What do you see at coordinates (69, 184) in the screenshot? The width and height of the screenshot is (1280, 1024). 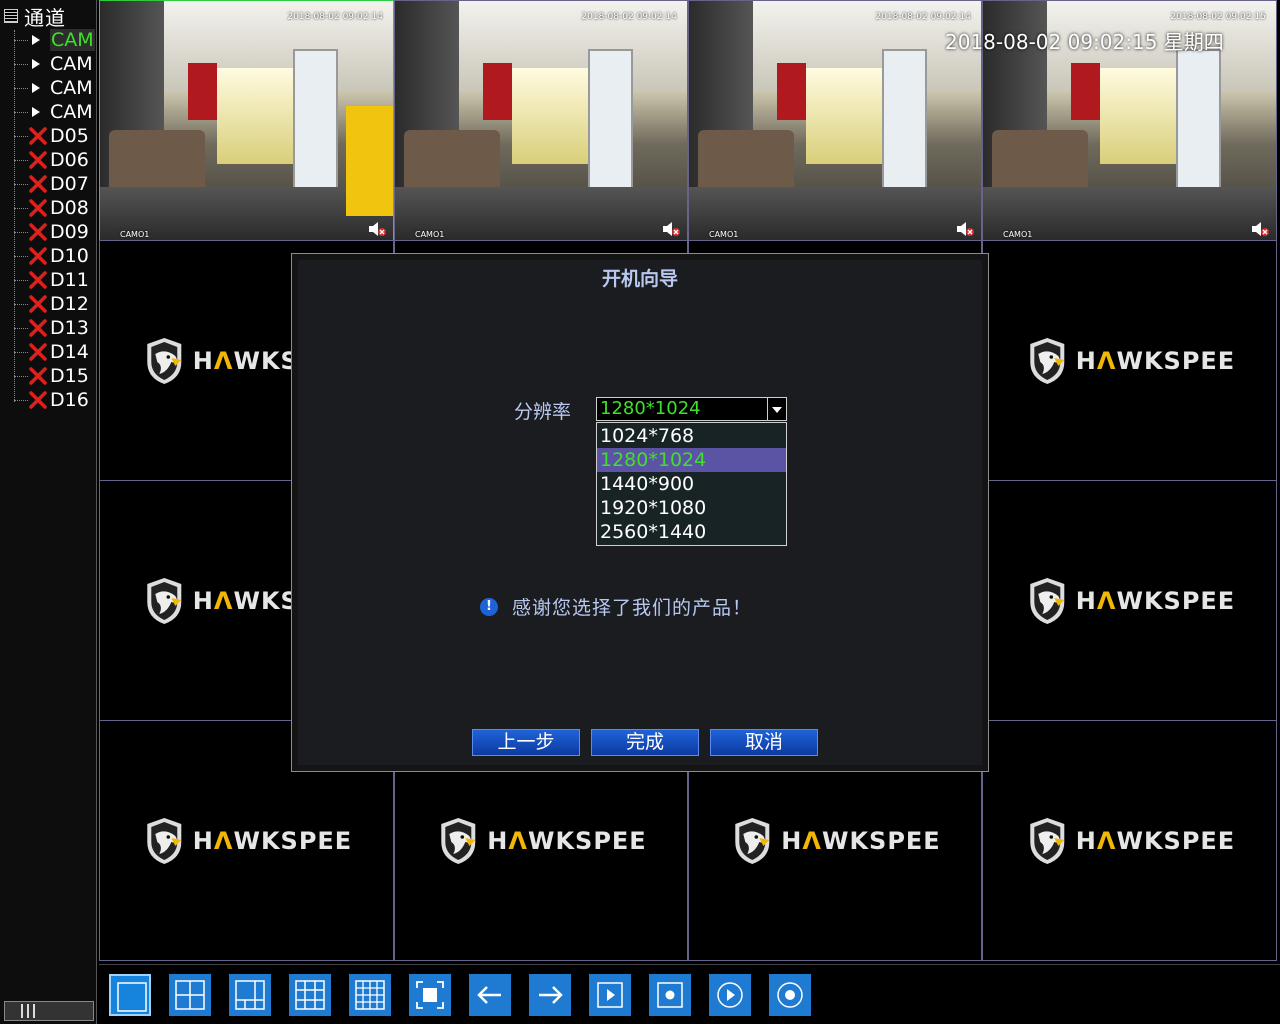 I see `channel-label: D07` at bounding box center [69, 184].